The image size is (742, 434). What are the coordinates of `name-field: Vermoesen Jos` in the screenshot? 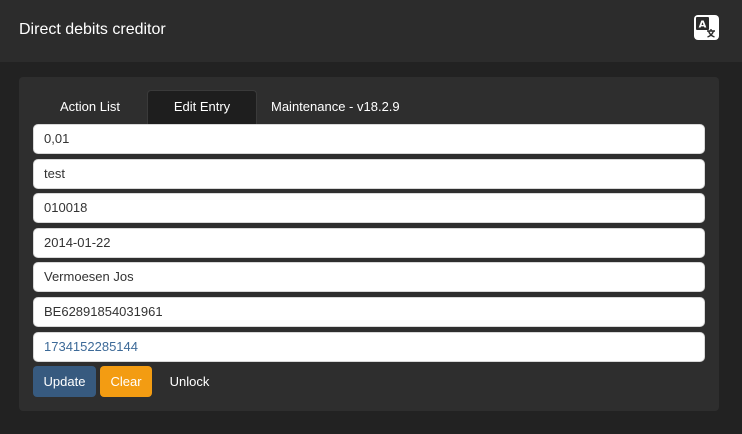 It's located at (369, 277).